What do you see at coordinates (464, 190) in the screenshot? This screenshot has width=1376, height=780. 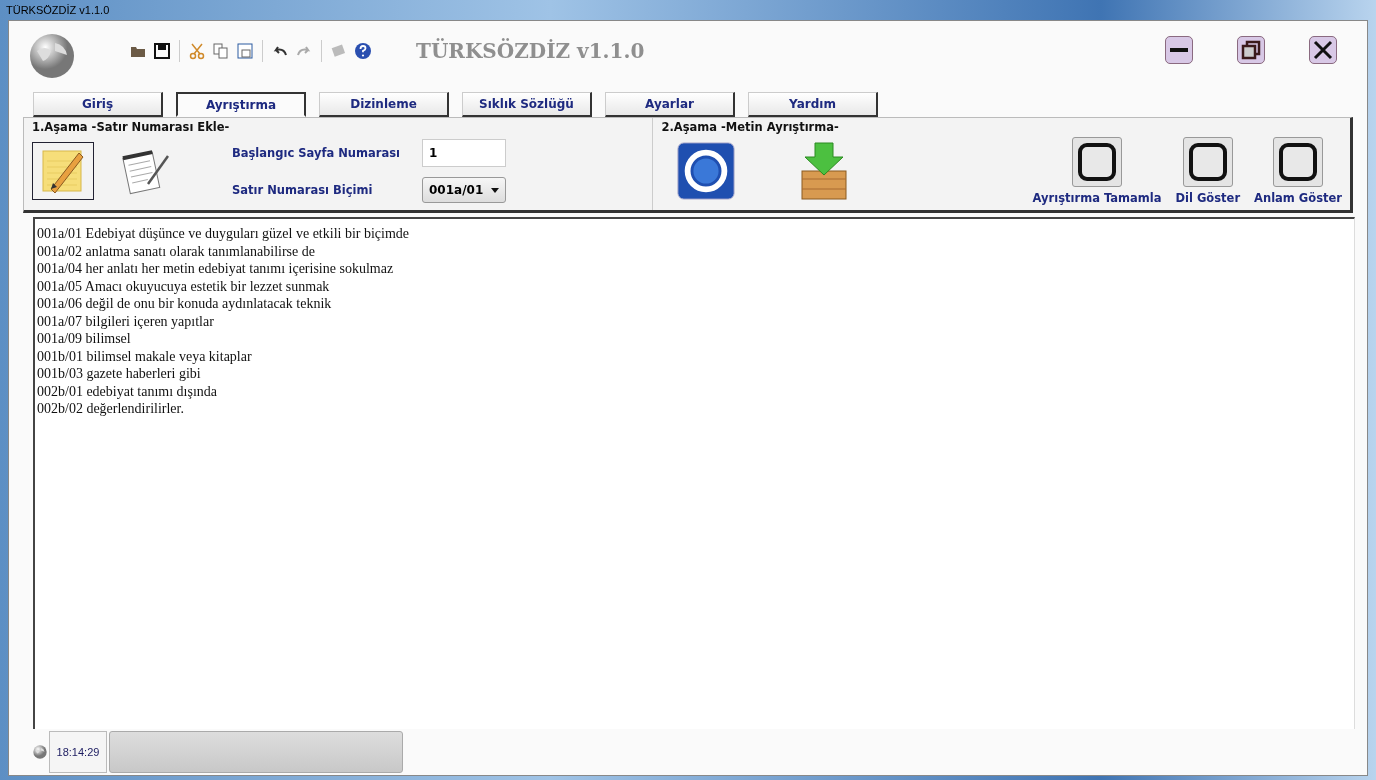 I see `format-dropdown: 001a/01` at bounding box center [464, 190].